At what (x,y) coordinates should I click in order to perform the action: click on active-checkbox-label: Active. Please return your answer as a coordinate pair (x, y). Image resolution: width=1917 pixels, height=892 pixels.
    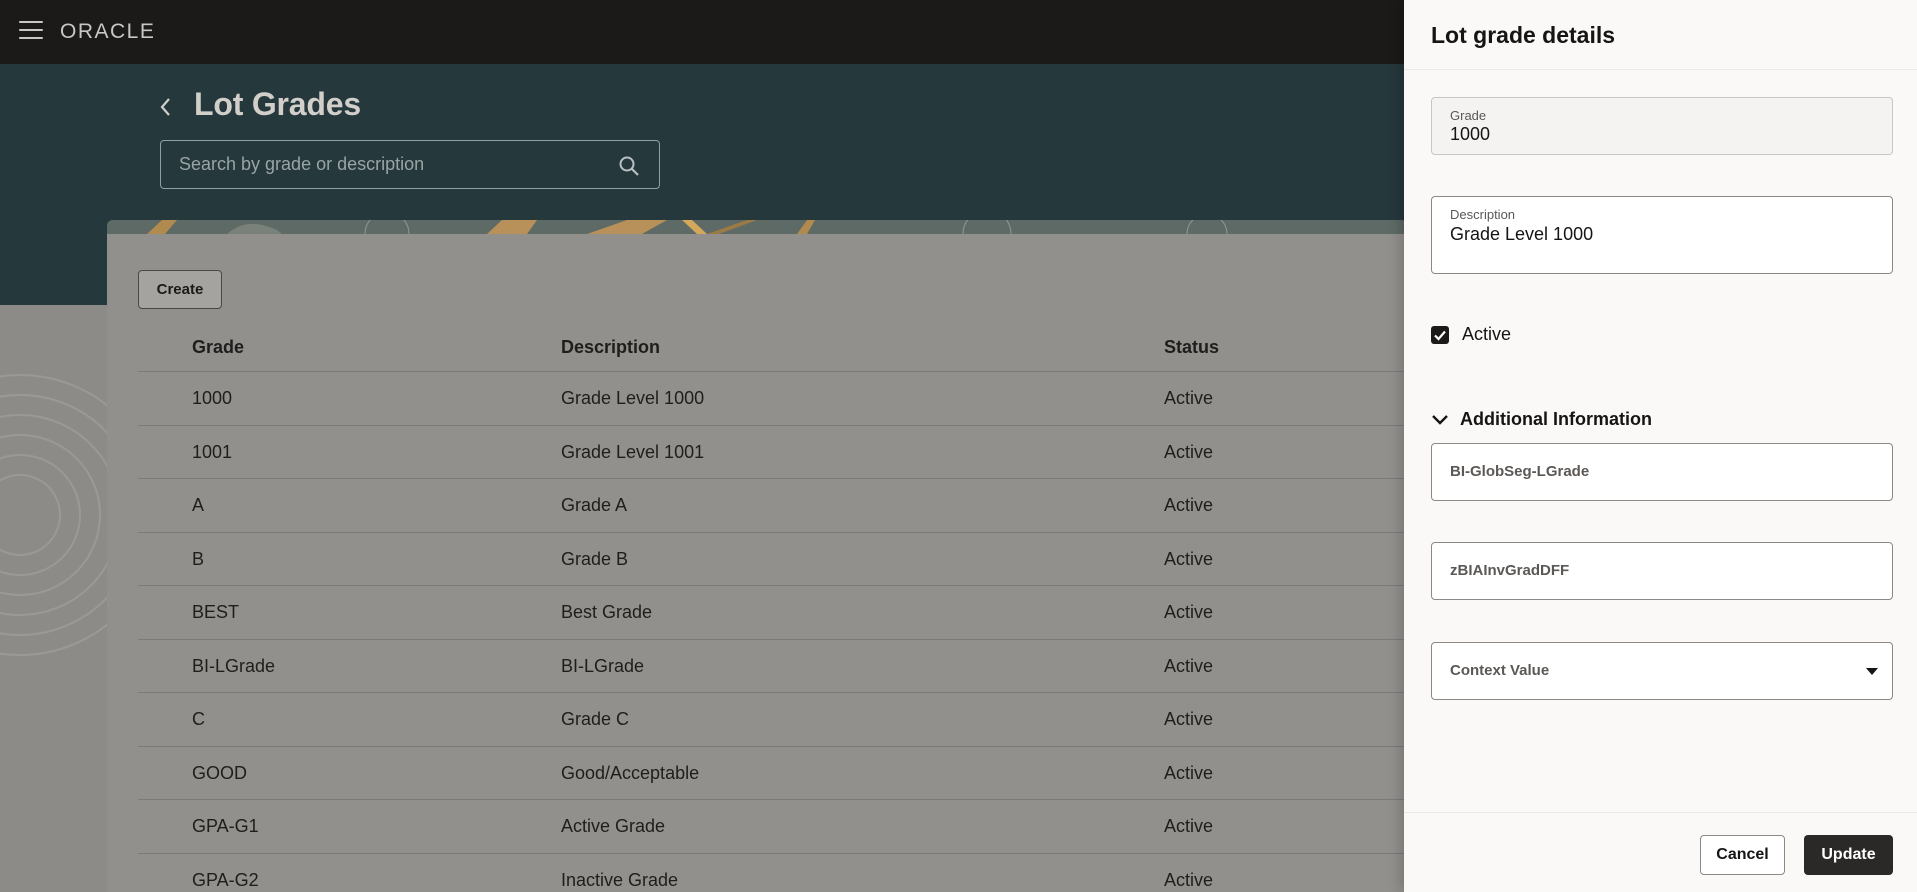
    Looking at the image, I should click on (1487, 334).